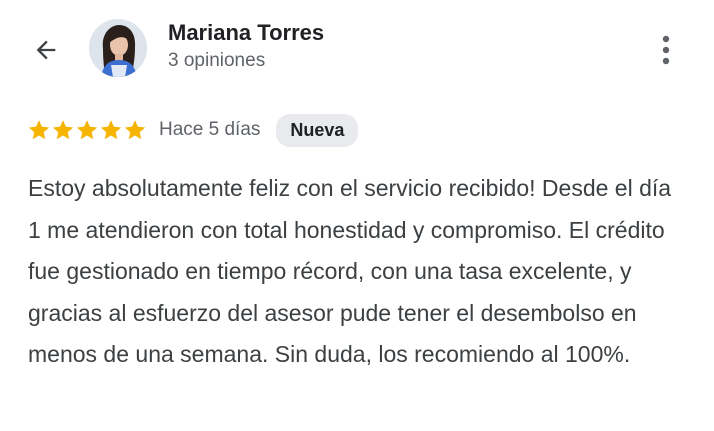  I want to click on back-button, so click(46, 50).